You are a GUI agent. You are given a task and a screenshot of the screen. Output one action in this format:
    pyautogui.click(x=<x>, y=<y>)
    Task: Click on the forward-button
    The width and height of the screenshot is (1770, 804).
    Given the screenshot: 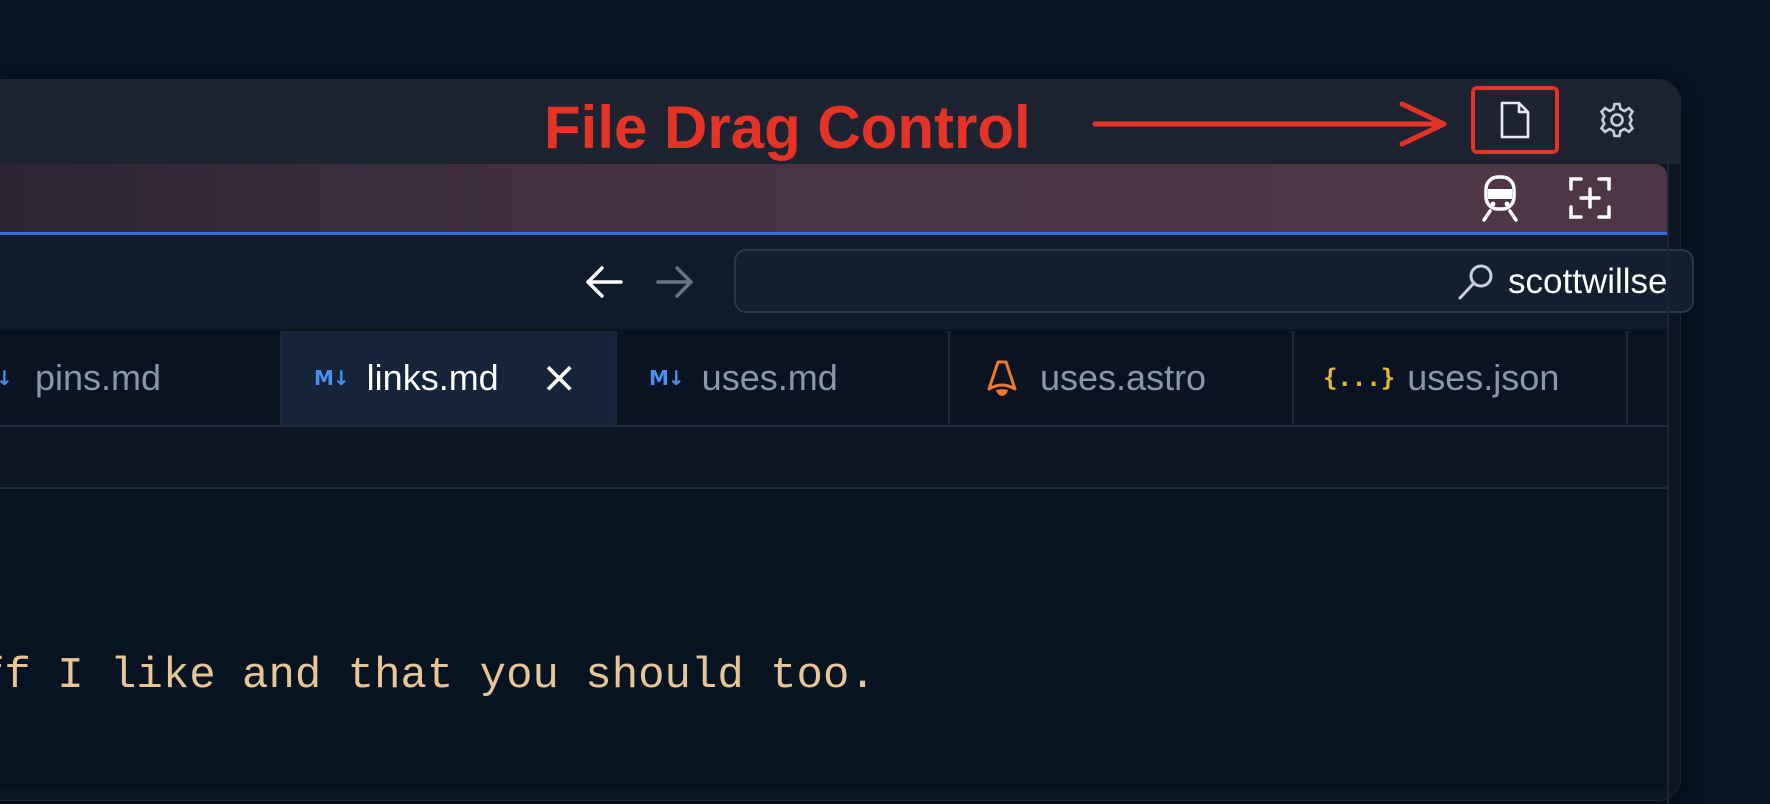 What is the action you would take?
    pyautogui.click(x=675, y=282)
    